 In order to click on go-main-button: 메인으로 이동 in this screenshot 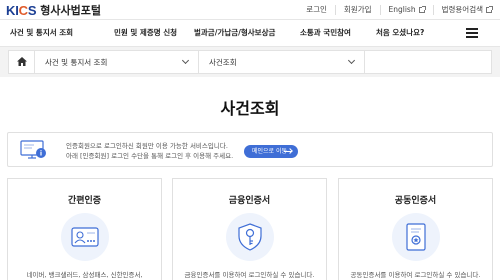, I will do `click(271, 151)`.